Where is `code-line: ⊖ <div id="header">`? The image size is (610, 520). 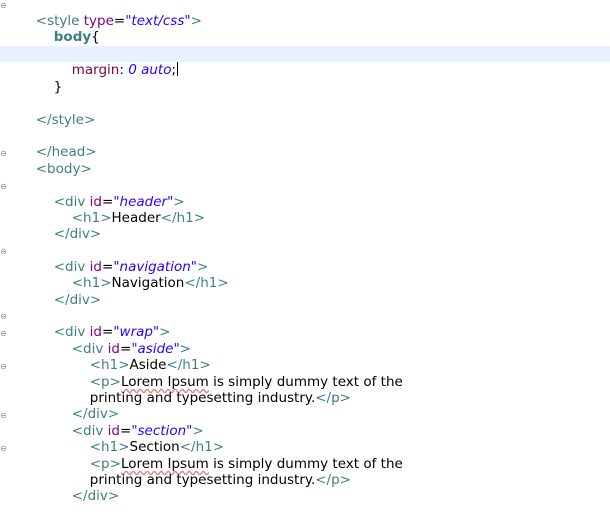 code-line: ⊖ <div id="header"> is located at coordinates (305, 194).